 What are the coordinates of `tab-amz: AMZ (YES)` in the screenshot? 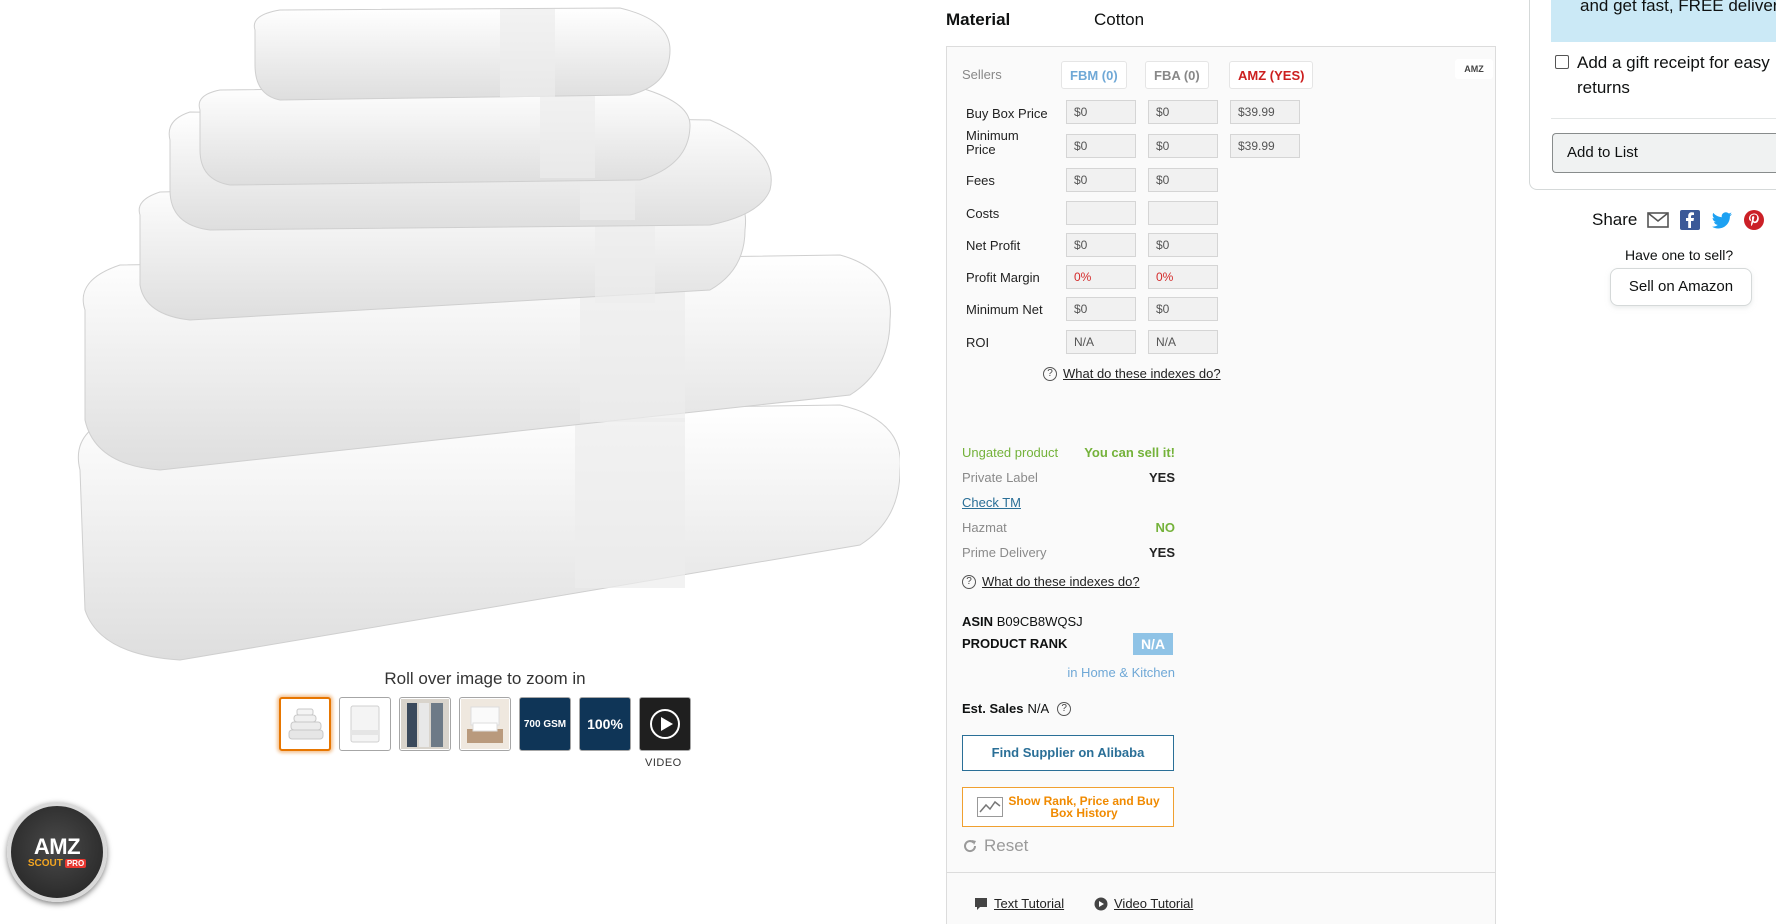 It's located at (1271, 75).